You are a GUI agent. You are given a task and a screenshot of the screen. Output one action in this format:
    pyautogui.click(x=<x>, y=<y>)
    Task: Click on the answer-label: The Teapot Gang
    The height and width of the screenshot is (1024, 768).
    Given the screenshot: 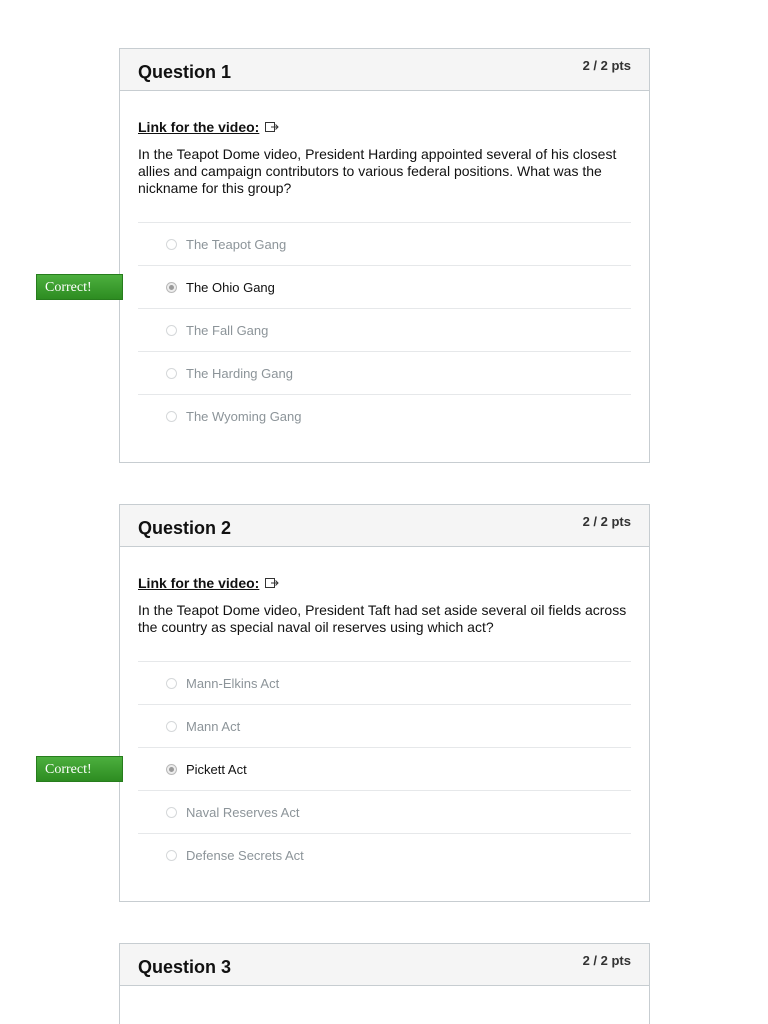 What is the action you would take?
    pyautogui.click(x=236, y=244)
    